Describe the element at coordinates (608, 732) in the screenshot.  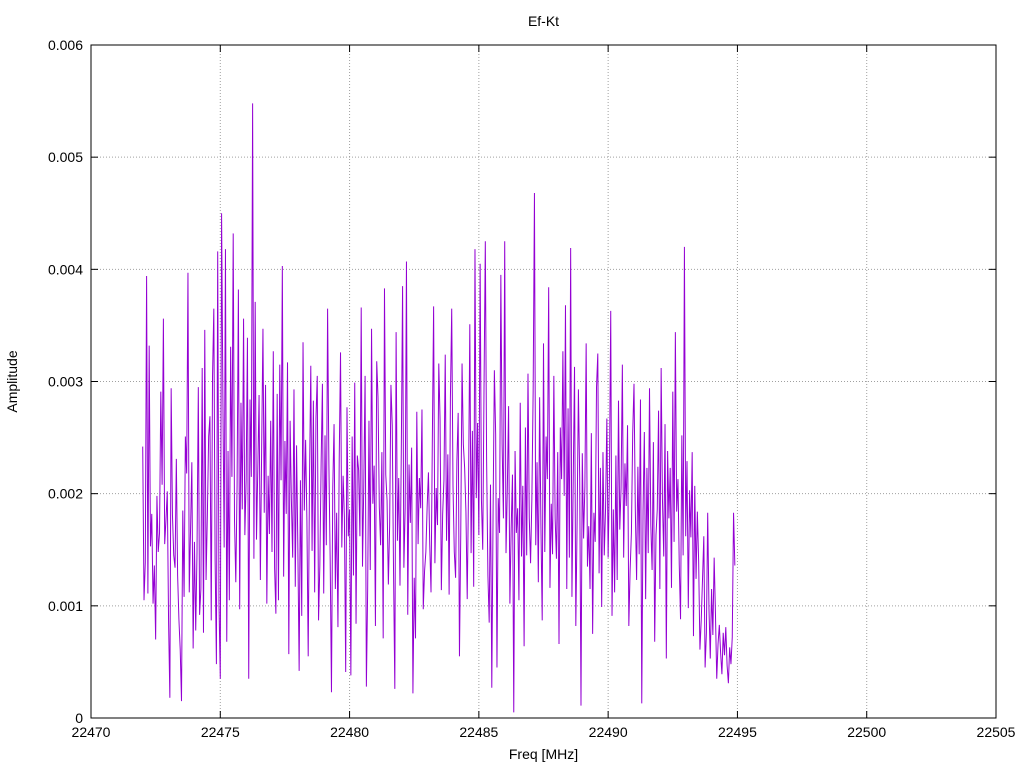
I see `x-tick-label: 22490` at that location.